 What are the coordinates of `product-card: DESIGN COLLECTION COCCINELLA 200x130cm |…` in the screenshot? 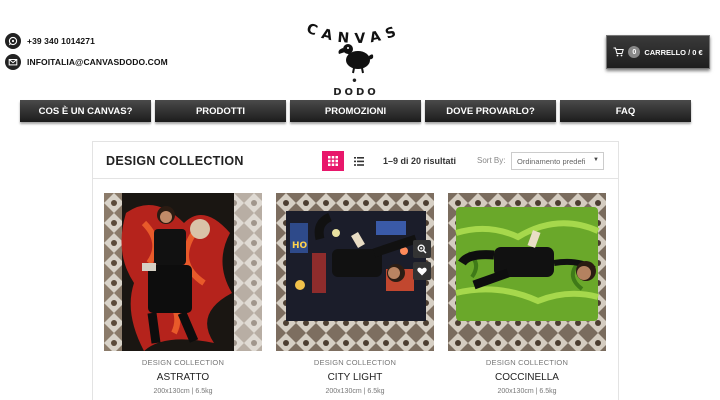 It's located at (527, 294).